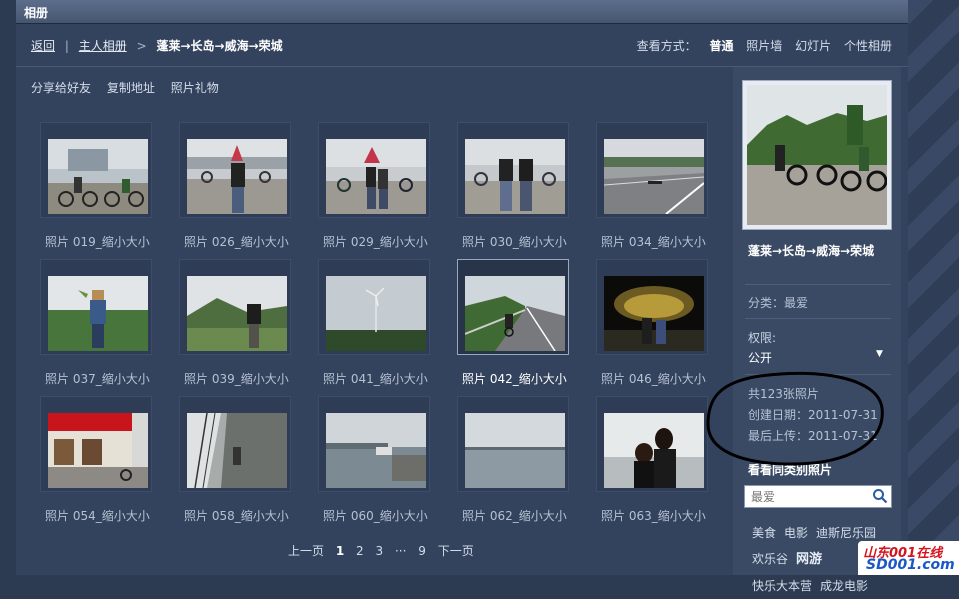  I want to click on copy-address-link: 复制地址, so click(131, 88).